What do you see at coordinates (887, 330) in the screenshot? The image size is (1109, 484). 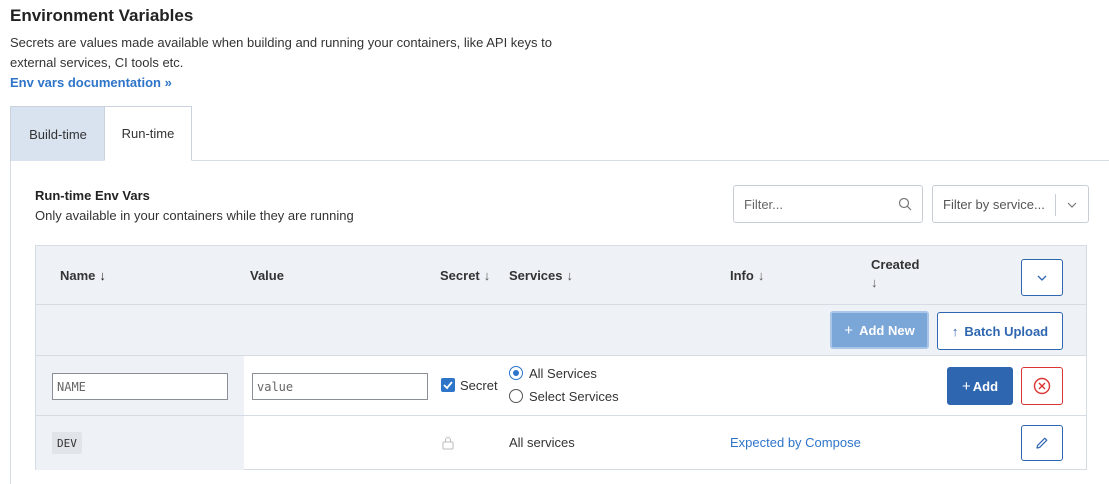 I see `add-new-label: Add New` at bounding box center [887, 330].